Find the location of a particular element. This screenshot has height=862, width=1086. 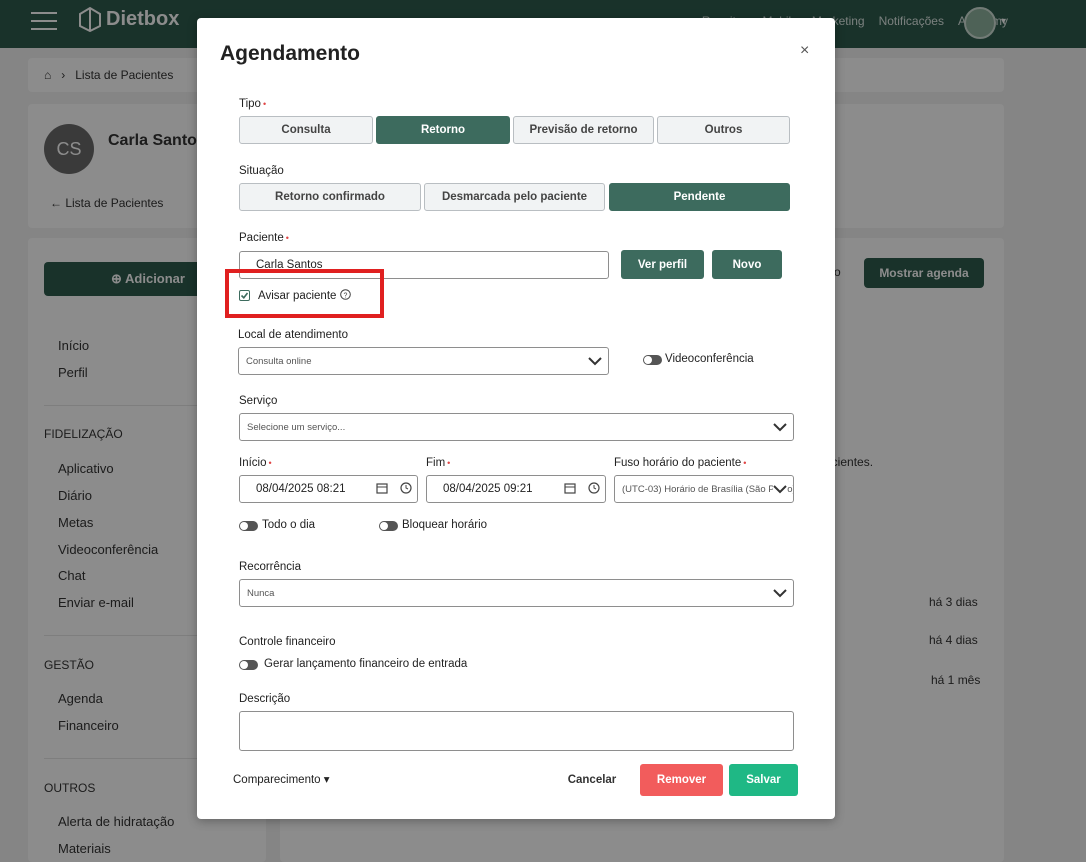

descricao-label: Descrição is located at coordinates (265, 699).